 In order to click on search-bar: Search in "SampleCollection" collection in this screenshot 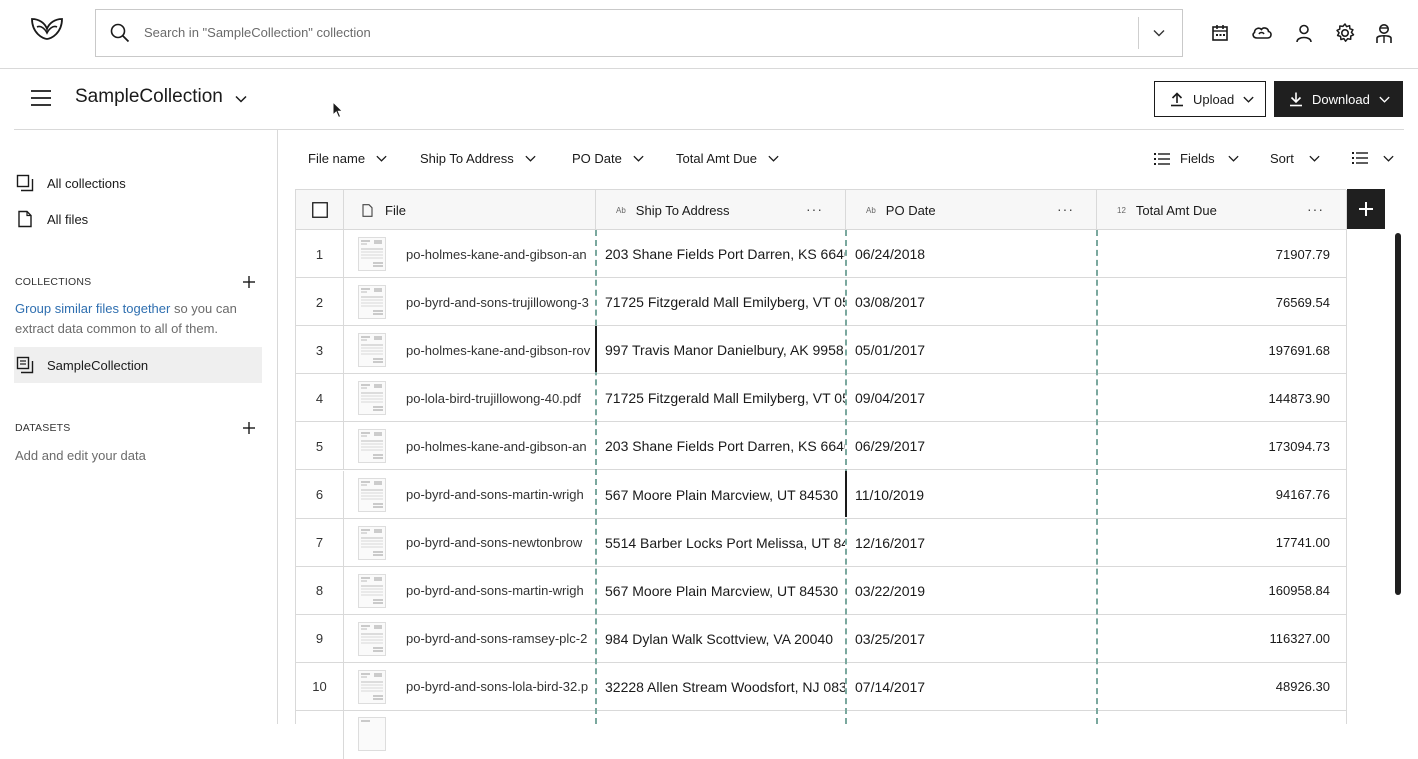, I will do `click(639, 33)`.